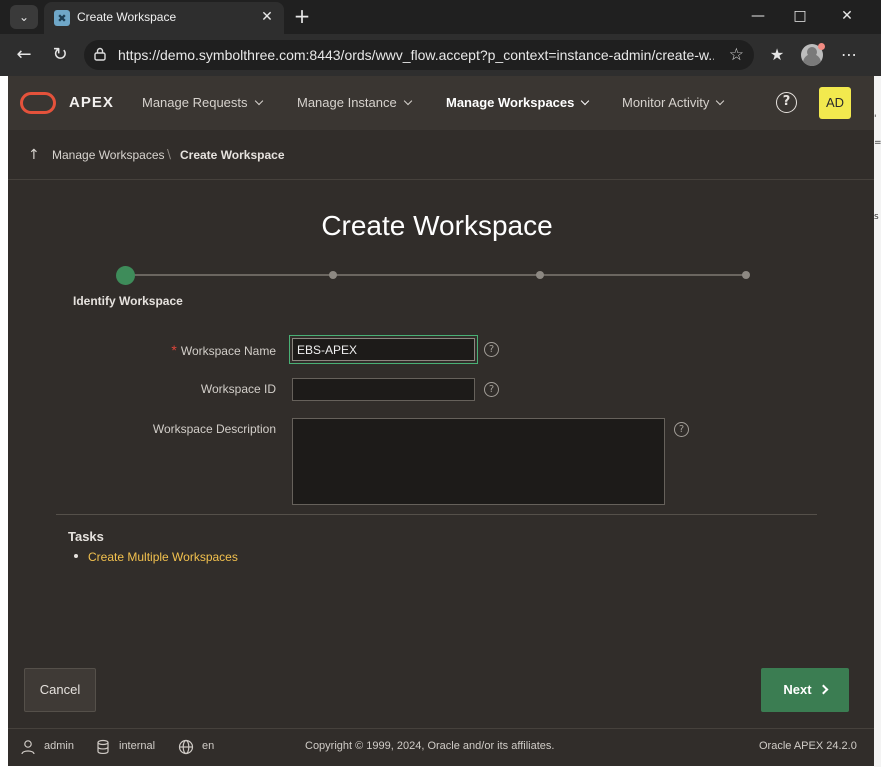 This screenshot has height=767, width=881. What do you see at coordinates (228, 351) in the screenshot?
I see `label-text: Workspace Name` at bounding box center [228, 351].